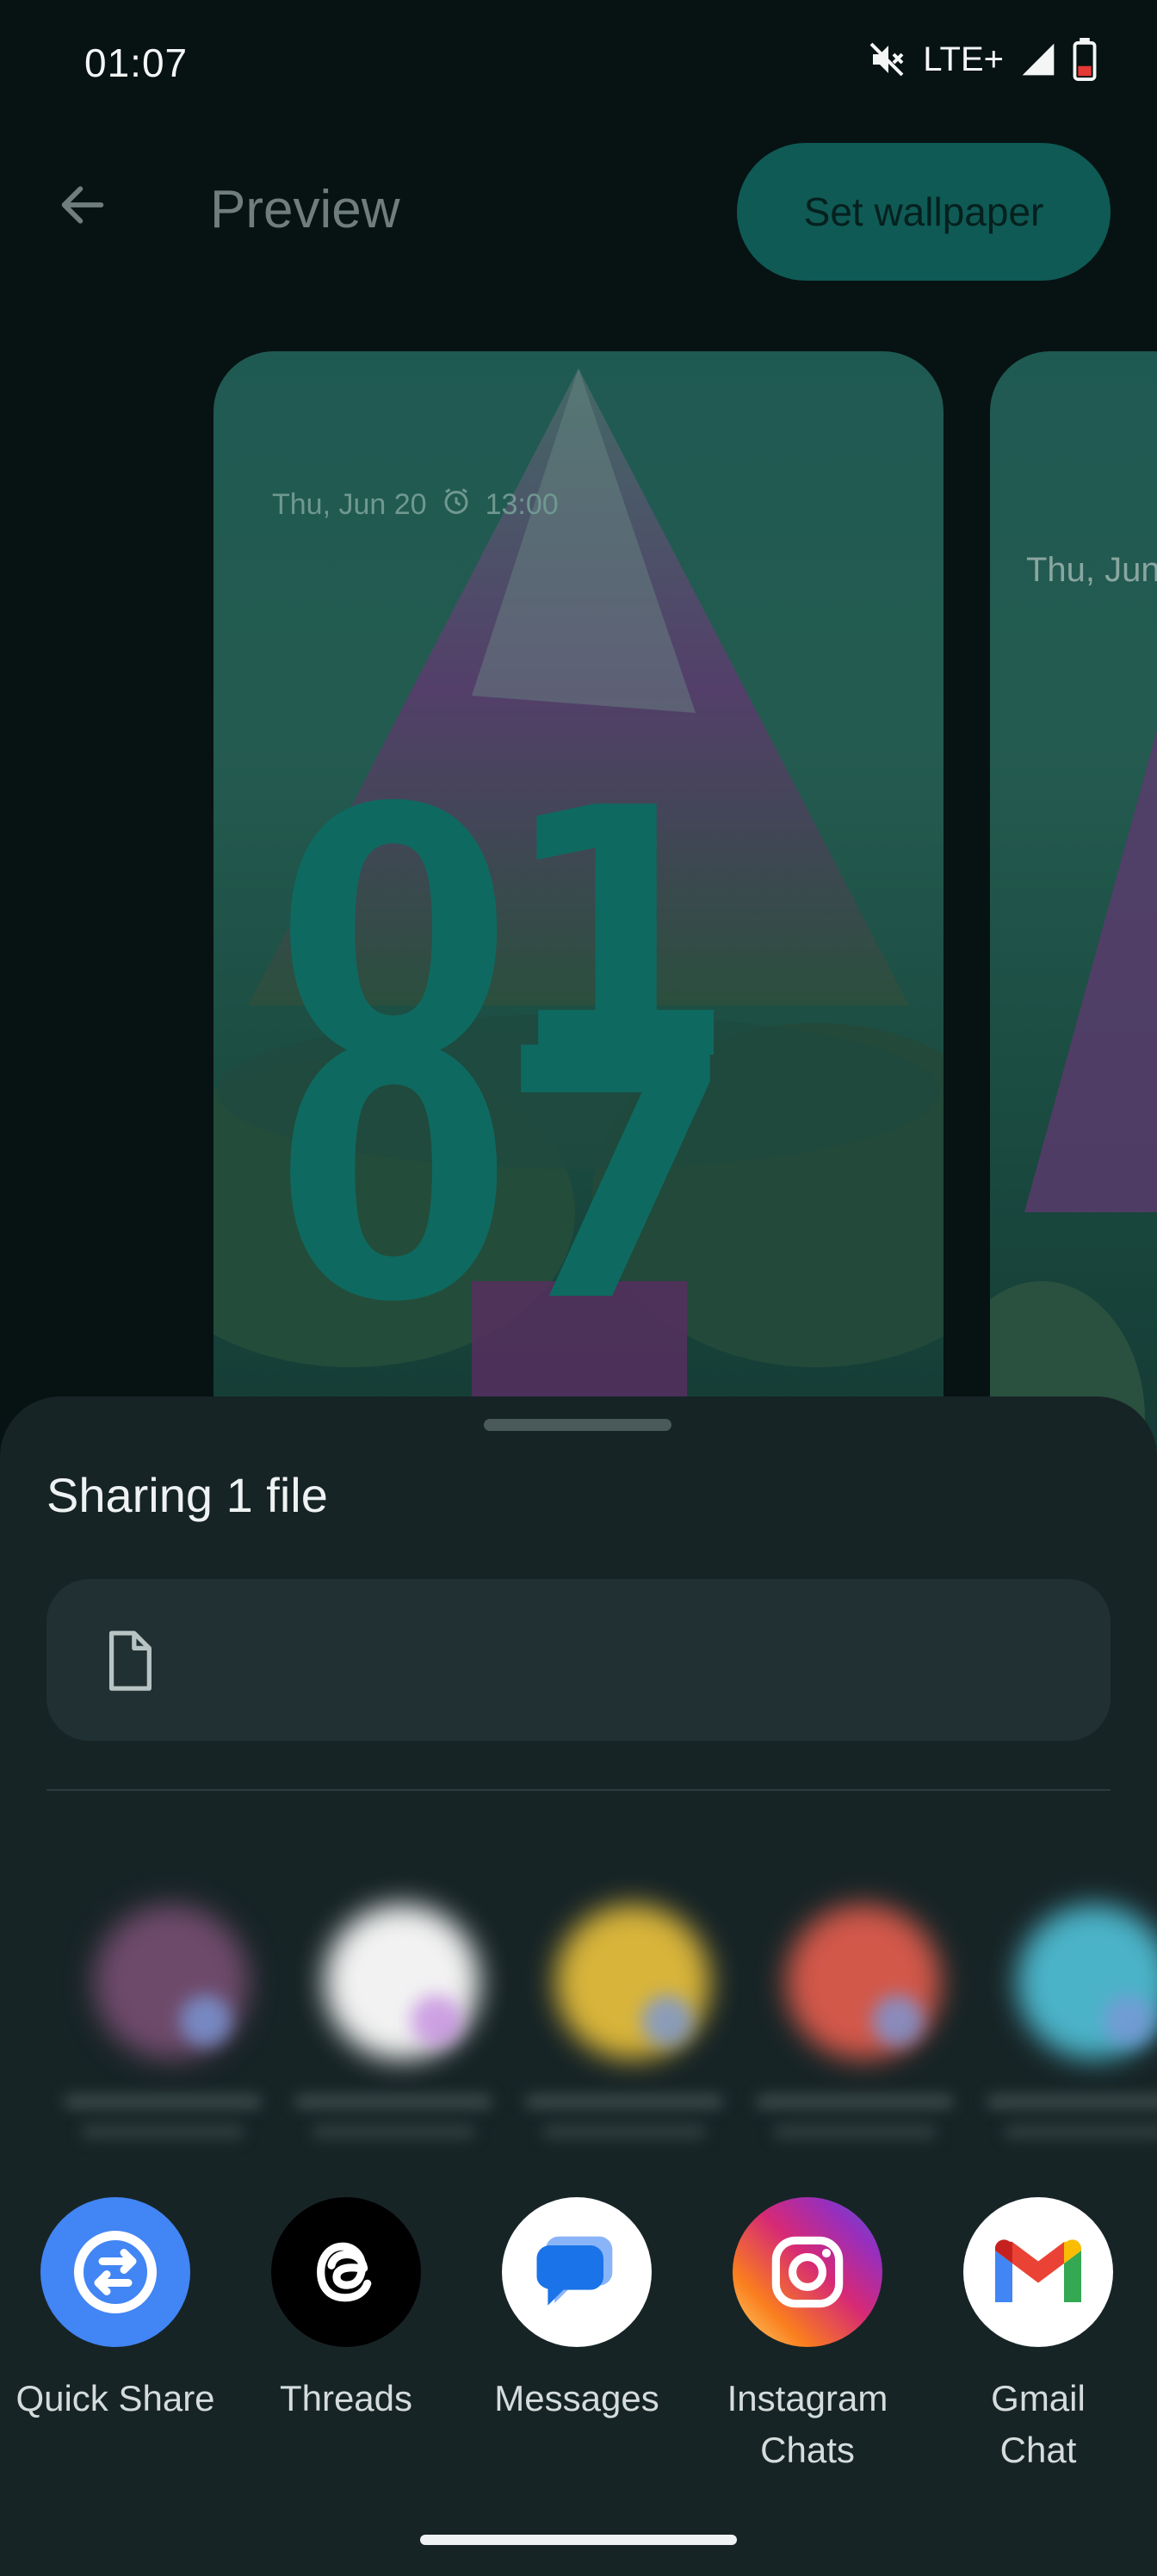 The height and width of the screenshot is (2576, 1157). I want to click on app-label-line2: Chat, so click(1038, 2450).